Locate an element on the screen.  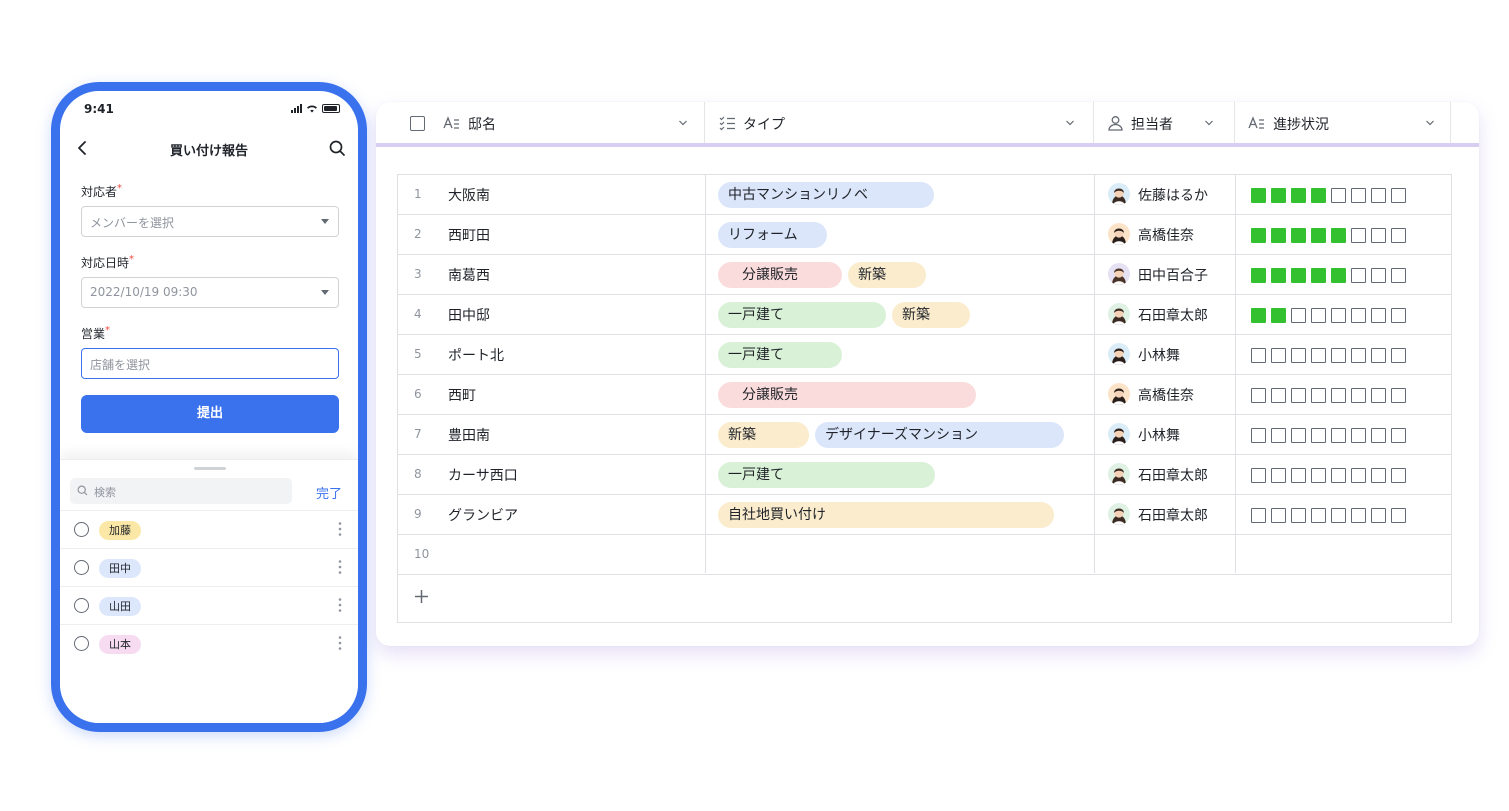
table-row: 6 西町 分譲販売 高橋佳奈 is located at coordinates (924, 395).